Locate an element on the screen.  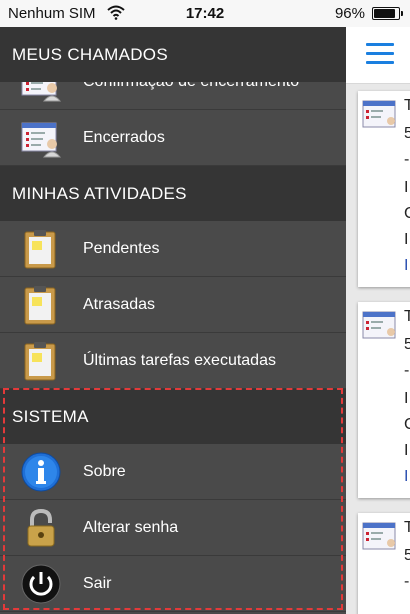
menu-item-sair: Sair is located at coordinates (173, 584).